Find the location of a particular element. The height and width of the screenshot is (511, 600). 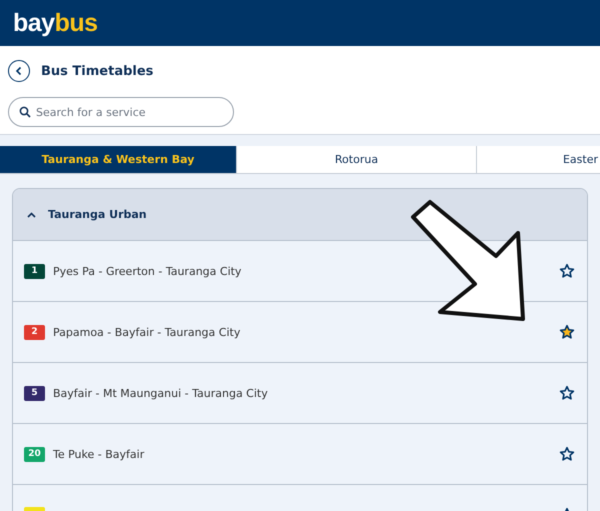

region-tab: Rotorua is located at coordinates (357, 160).